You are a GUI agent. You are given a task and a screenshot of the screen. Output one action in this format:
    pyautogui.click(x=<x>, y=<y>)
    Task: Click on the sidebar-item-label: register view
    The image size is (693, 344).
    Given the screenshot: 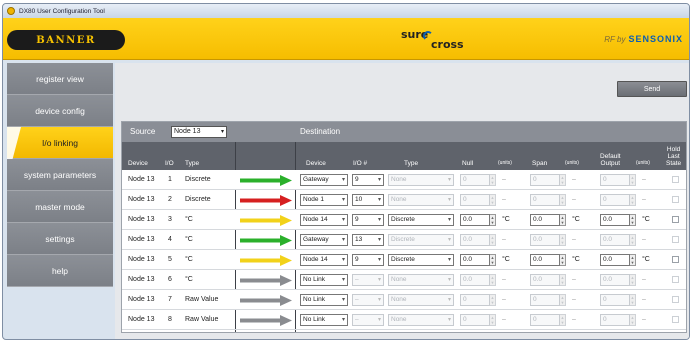 What is the action you would take?
    pyautogui.click(x=60, y=78)
    